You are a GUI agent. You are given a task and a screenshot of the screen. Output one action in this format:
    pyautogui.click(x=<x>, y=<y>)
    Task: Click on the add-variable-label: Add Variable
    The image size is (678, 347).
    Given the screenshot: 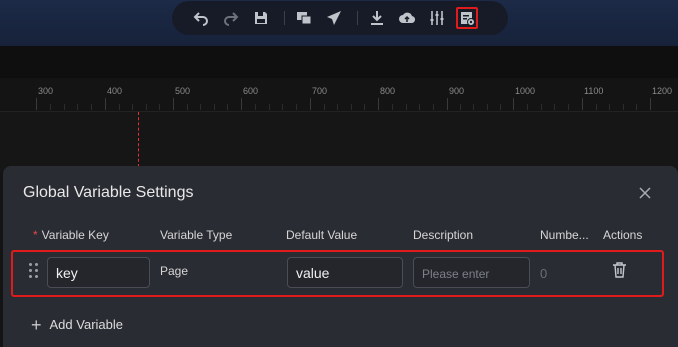 What is the action you would take?
    pyautogui.click(x=86, y=324)
    